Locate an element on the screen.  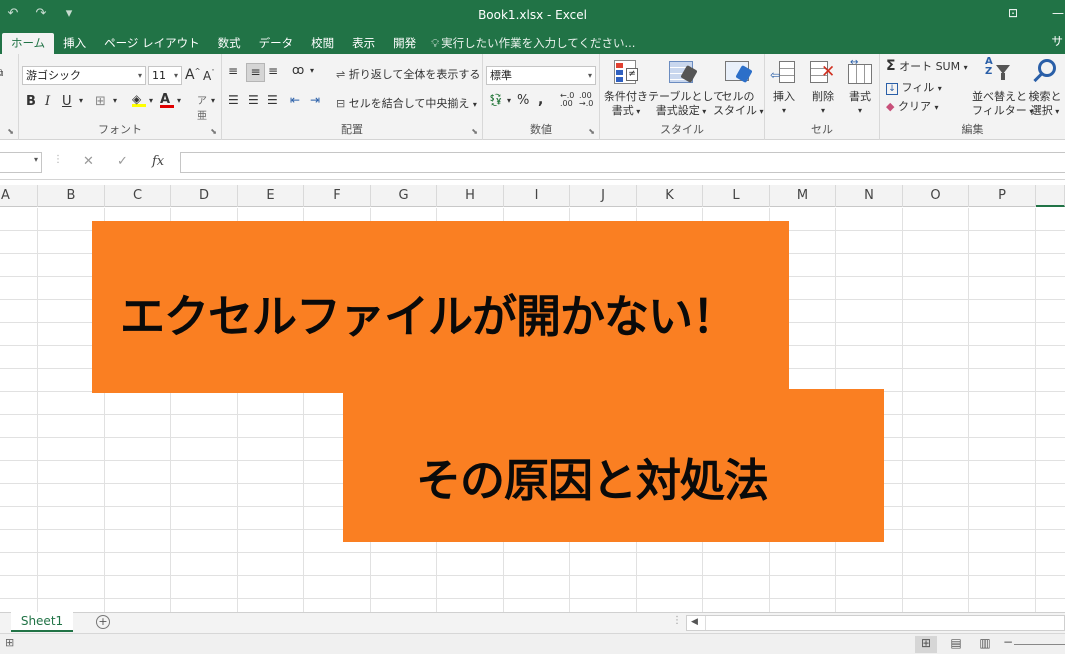
wrap-text-button: ⇌ 折り返して全体を表示する is located at coordinates (408, 74).